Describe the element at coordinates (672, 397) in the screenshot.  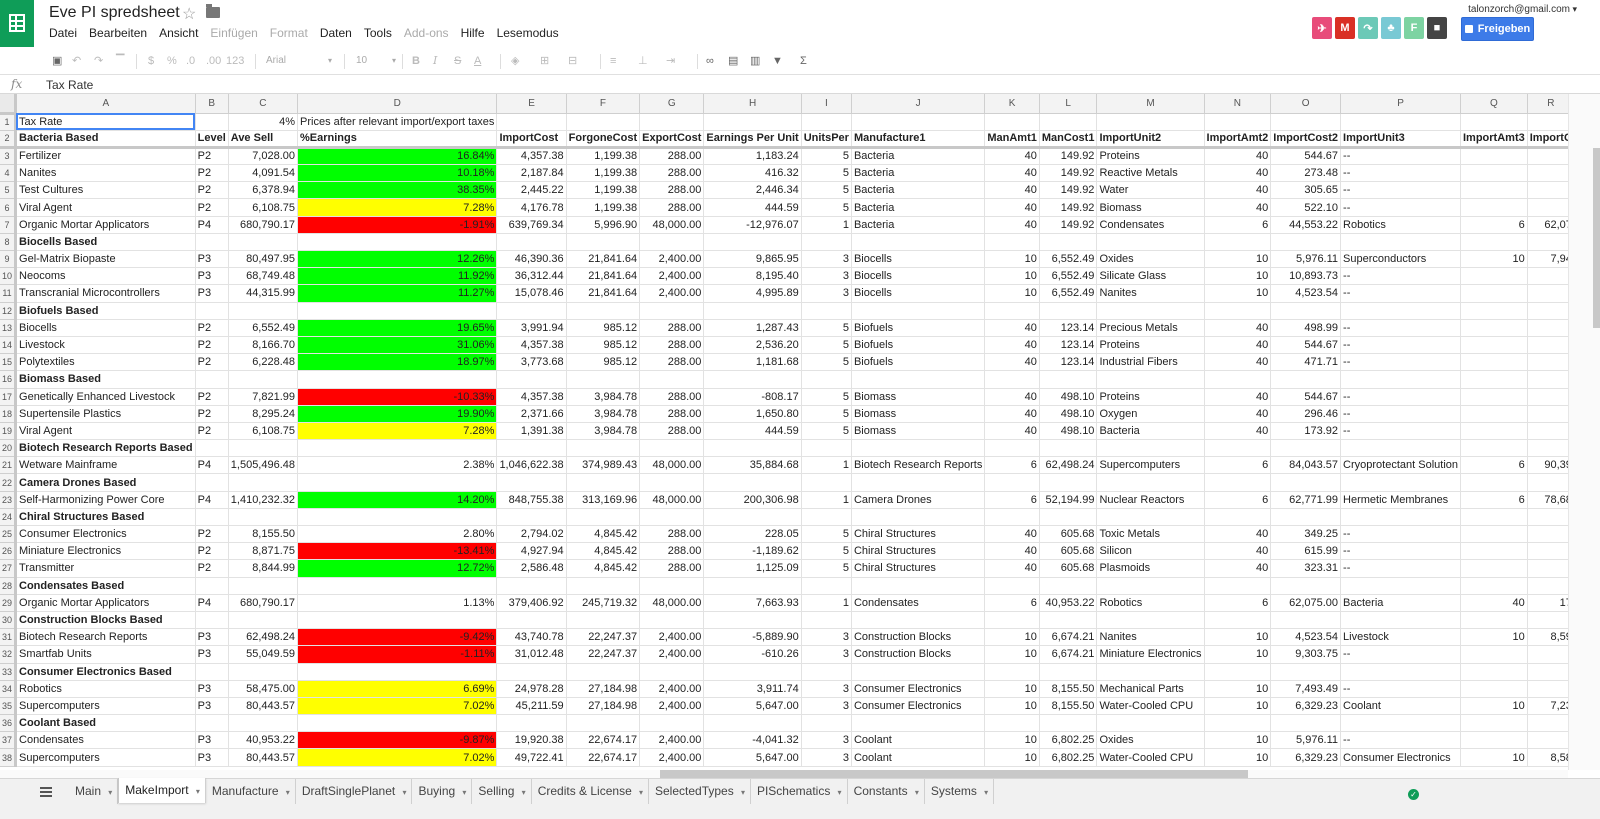
I see `cell: 288.00` at that location.